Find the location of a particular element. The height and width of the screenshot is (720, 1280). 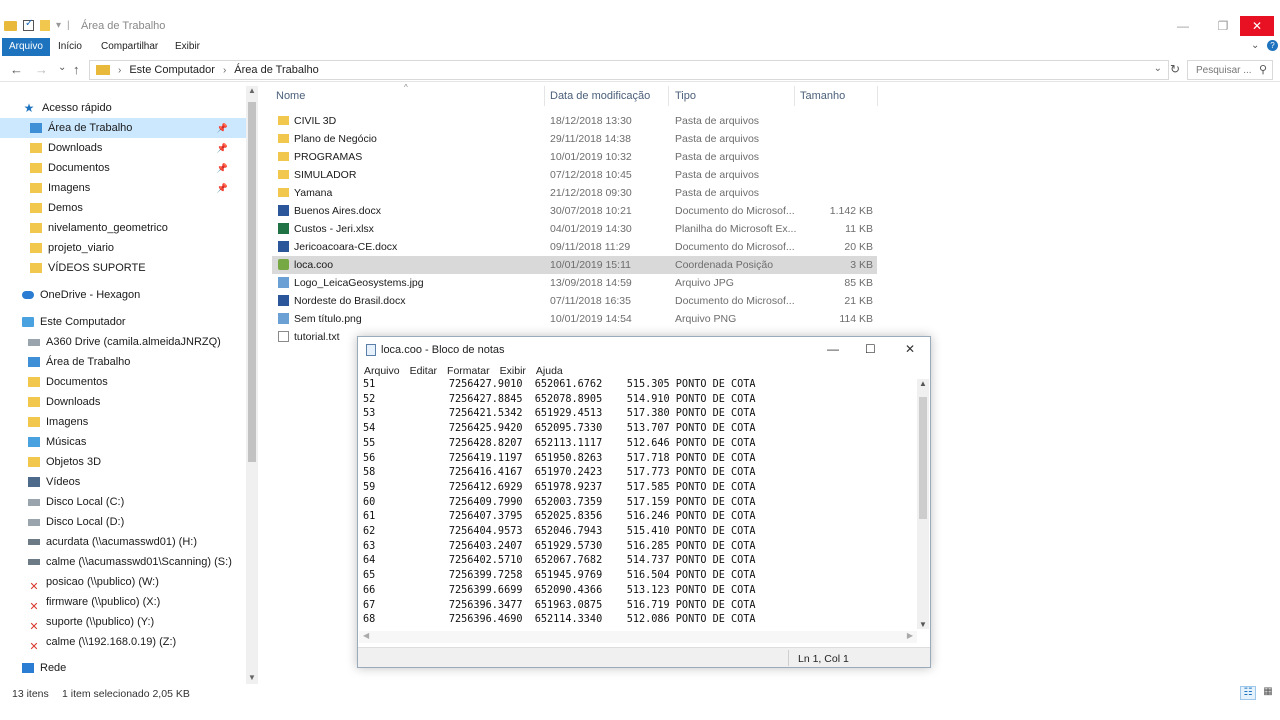

nav-pc-item: Área de Trabalho is located at coordinates (79, 362).